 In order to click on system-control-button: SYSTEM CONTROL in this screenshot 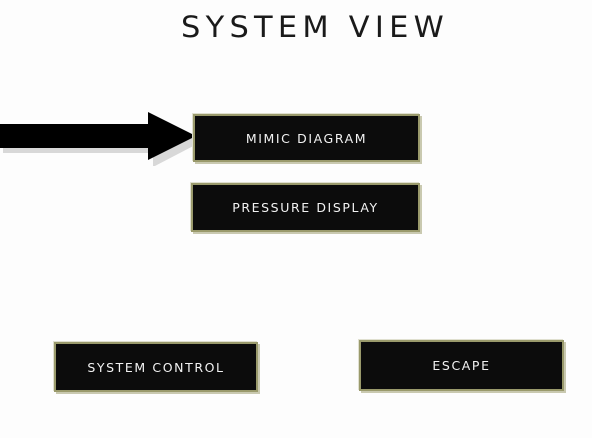, I will do `click(156, 367)`.